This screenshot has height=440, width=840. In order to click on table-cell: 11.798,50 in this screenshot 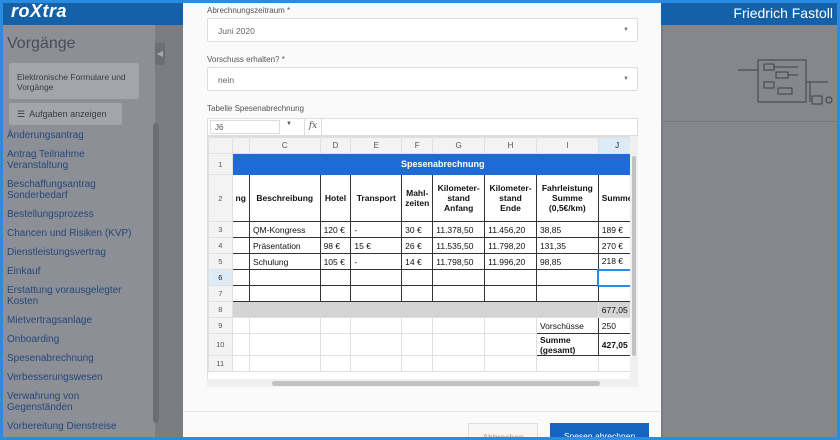, I will do `click(459, 261)`.